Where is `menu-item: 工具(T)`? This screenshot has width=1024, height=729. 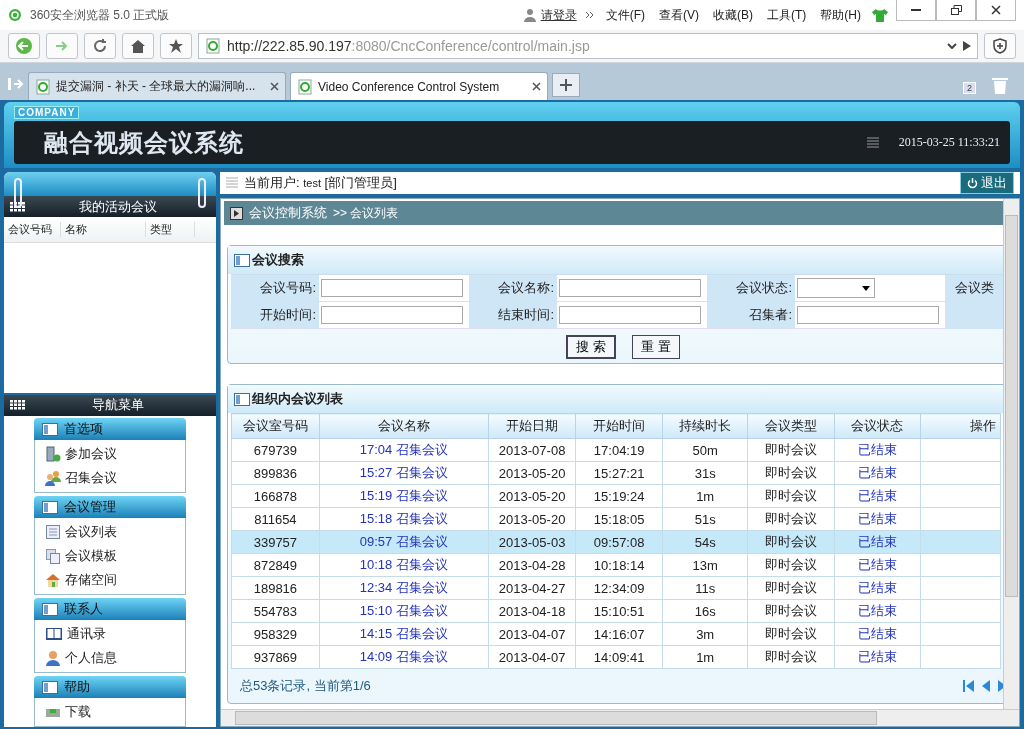 menu-item: 工具(T) is located at coordinates (787, 15).